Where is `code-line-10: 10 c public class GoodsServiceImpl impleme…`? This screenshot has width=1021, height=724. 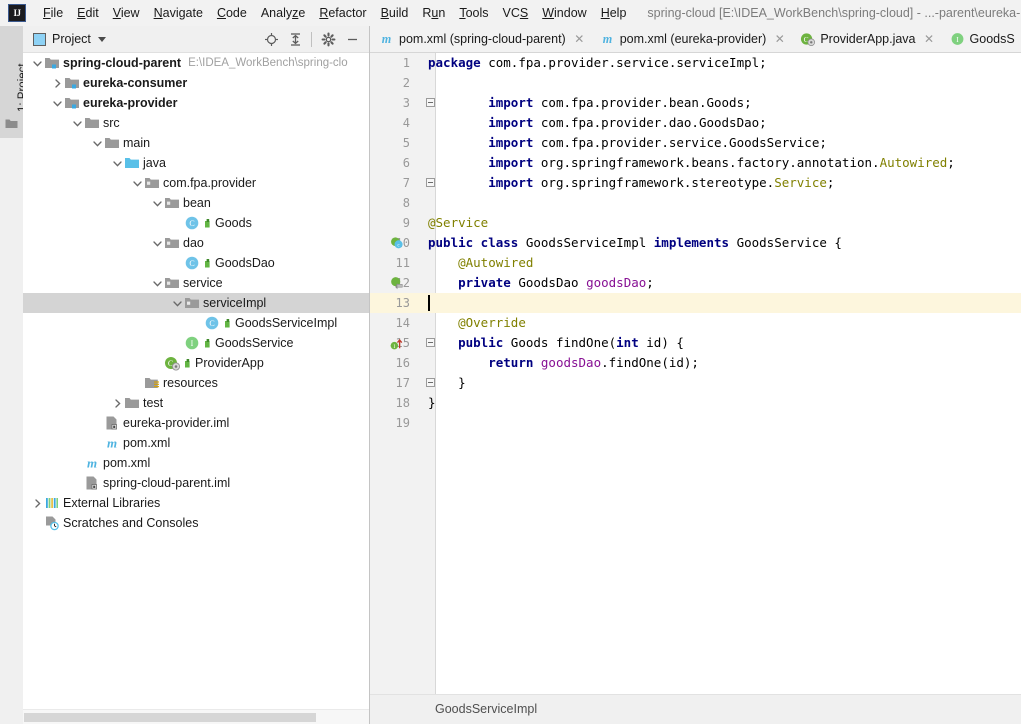 code-line-10: 10 c public class GoodsServiceImpl impleme… is located at coordinates (695, 243).